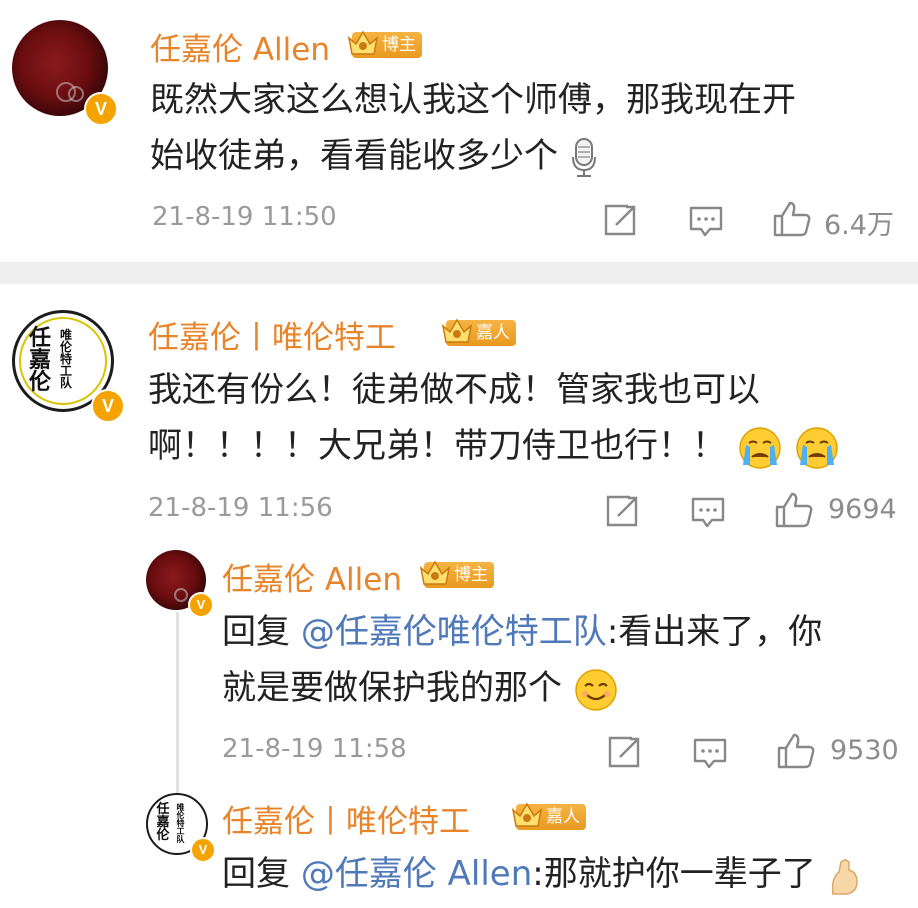  I want to click on comment-text: 既然大家这么想认我这个师傅，那我现在开 始收徒弟，看看能收多少个, so click(520, 128).